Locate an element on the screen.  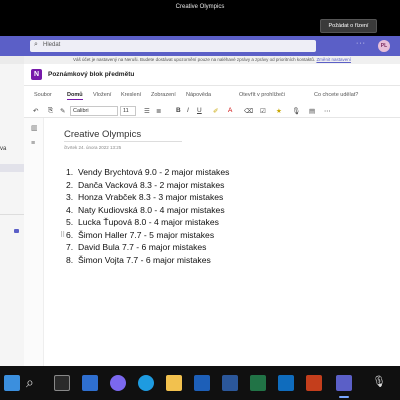
list-item-text: Honza Vrabček 8.3 - 3 major mistakes is located at coordinates (151, 197).